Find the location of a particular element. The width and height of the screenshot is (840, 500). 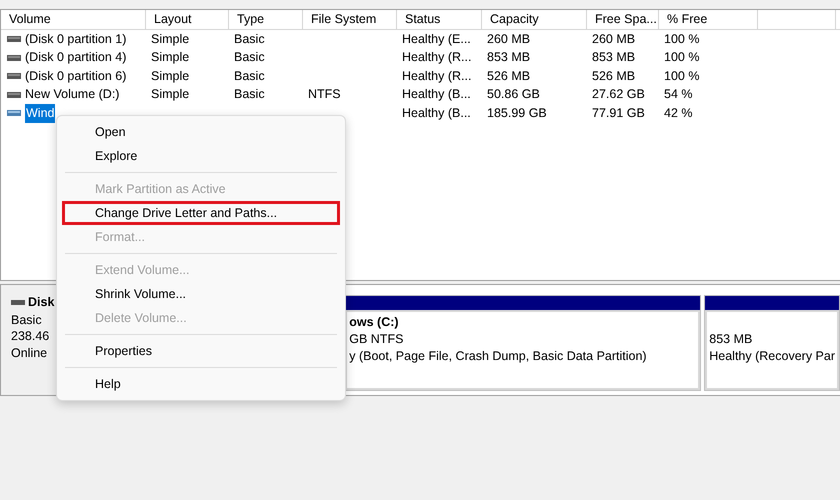

column-header: Type is located at coordinates (266, 19).